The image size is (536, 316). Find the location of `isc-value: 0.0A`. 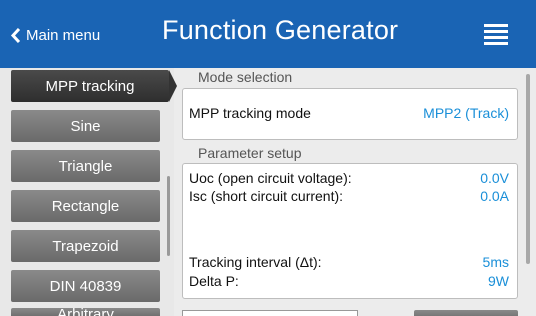

isc-value: 0.0A is located at coordinates (494, 196).